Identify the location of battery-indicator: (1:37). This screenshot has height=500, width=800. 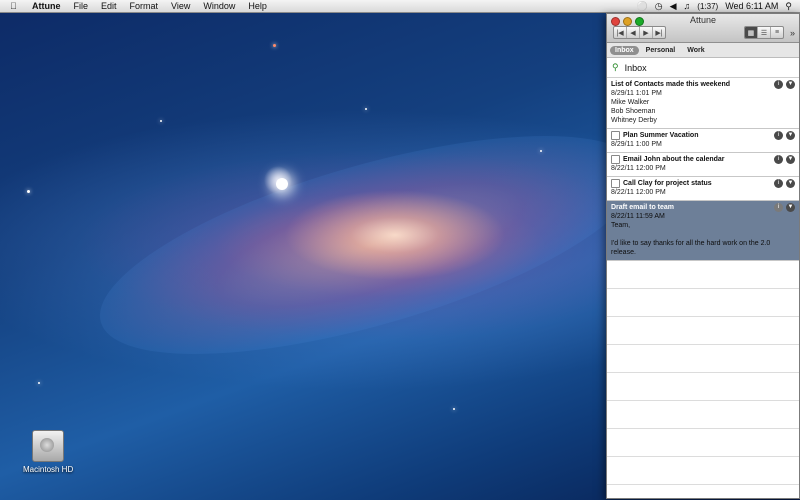
(707, 6).